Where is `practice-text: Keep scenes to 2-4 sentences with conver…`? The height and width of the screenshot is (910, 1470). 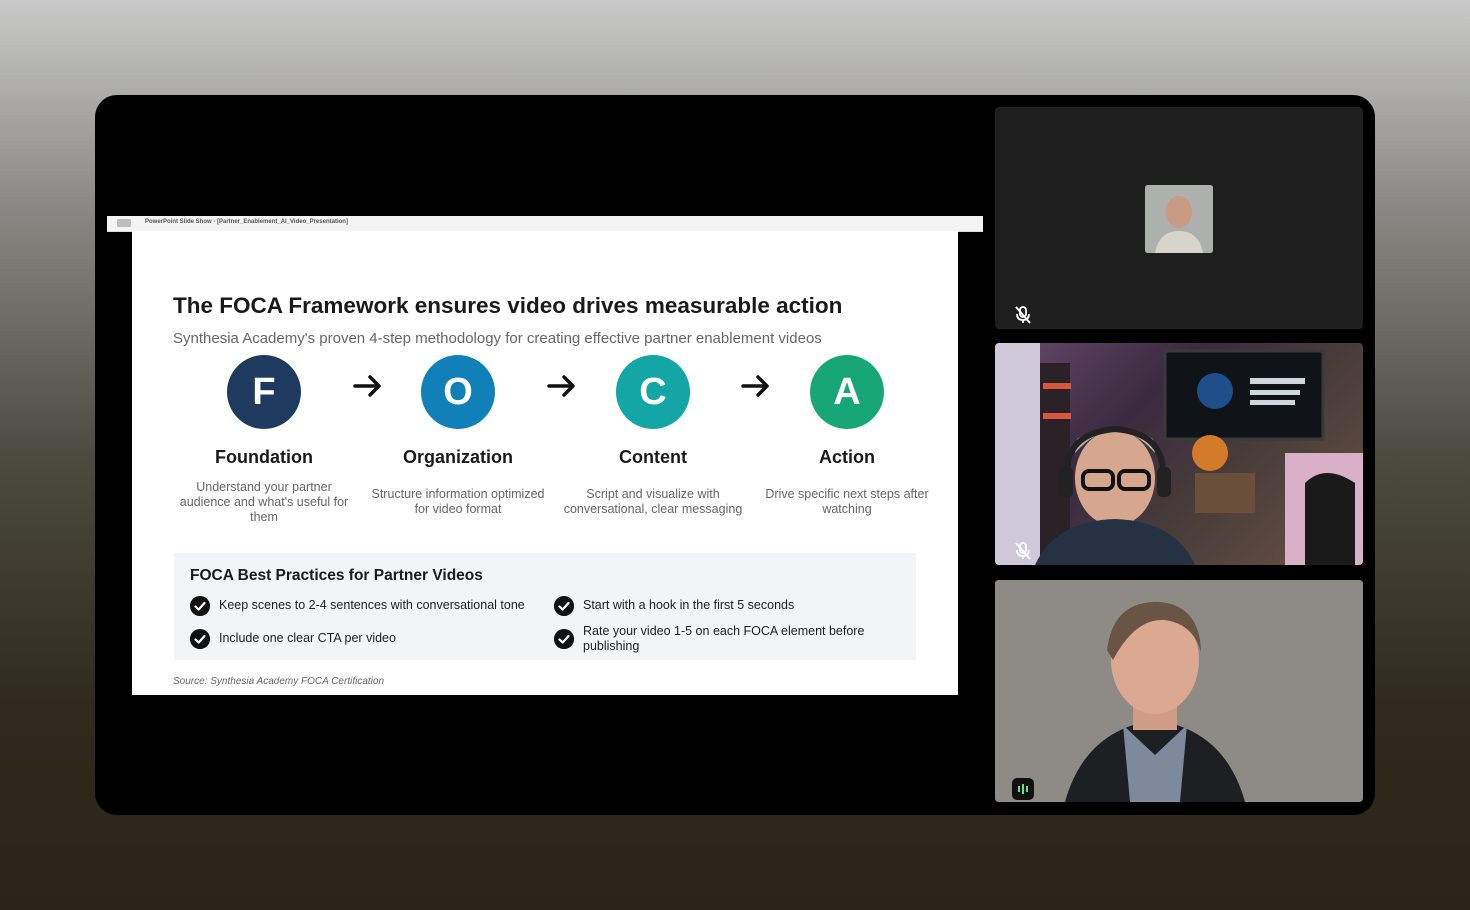
practice-text: Keep scenes to 2-4 sentences with conver… is located at coordinates (372, 605).